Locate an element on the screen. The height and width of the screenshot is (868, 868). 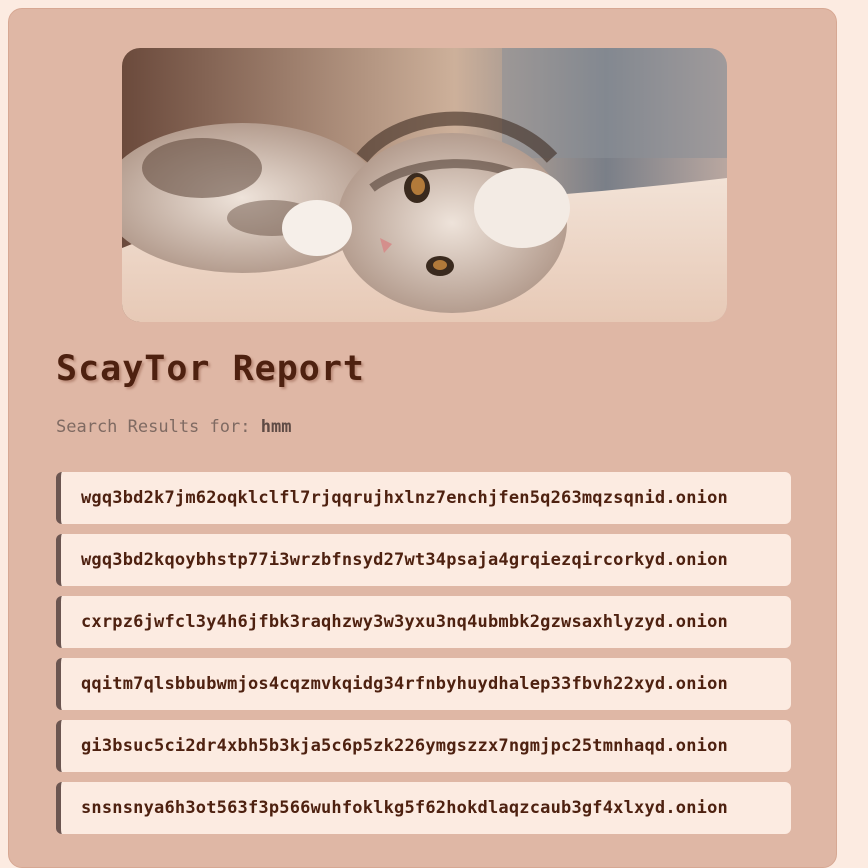
search-summary: Search Results for: hmm is located at coordinates (173, 427).